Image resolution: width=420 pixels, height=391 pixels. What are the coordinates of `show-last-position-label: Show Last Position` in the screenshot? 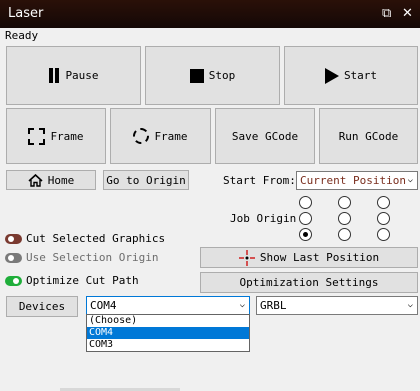 It's located at (319, 257).